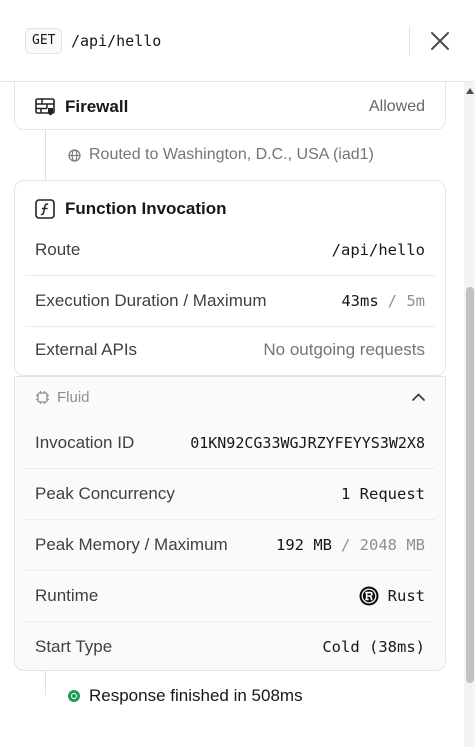 The height and width of the screenshot is (747, 475). I want to click on request-path: /api/hello, so click(116, 41).